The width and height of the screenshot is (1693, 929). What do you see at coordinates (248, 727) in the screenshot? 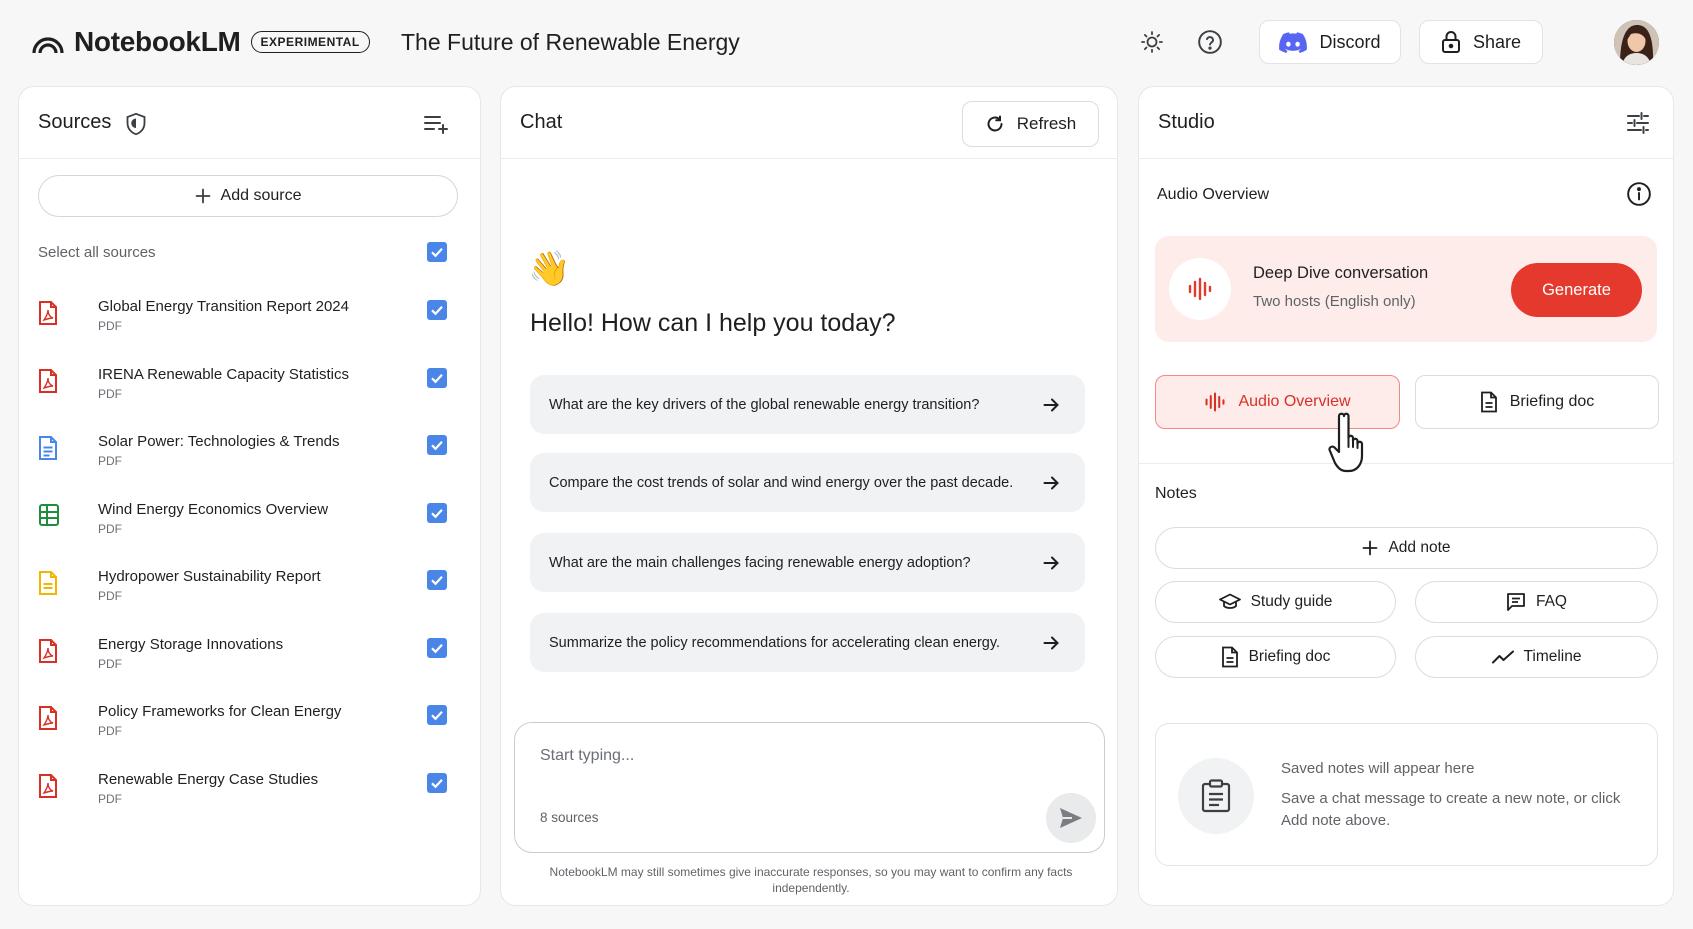
I see `source-item: Policy Frameworks for Clean Energy PDF` at bounding box center [248, 727].